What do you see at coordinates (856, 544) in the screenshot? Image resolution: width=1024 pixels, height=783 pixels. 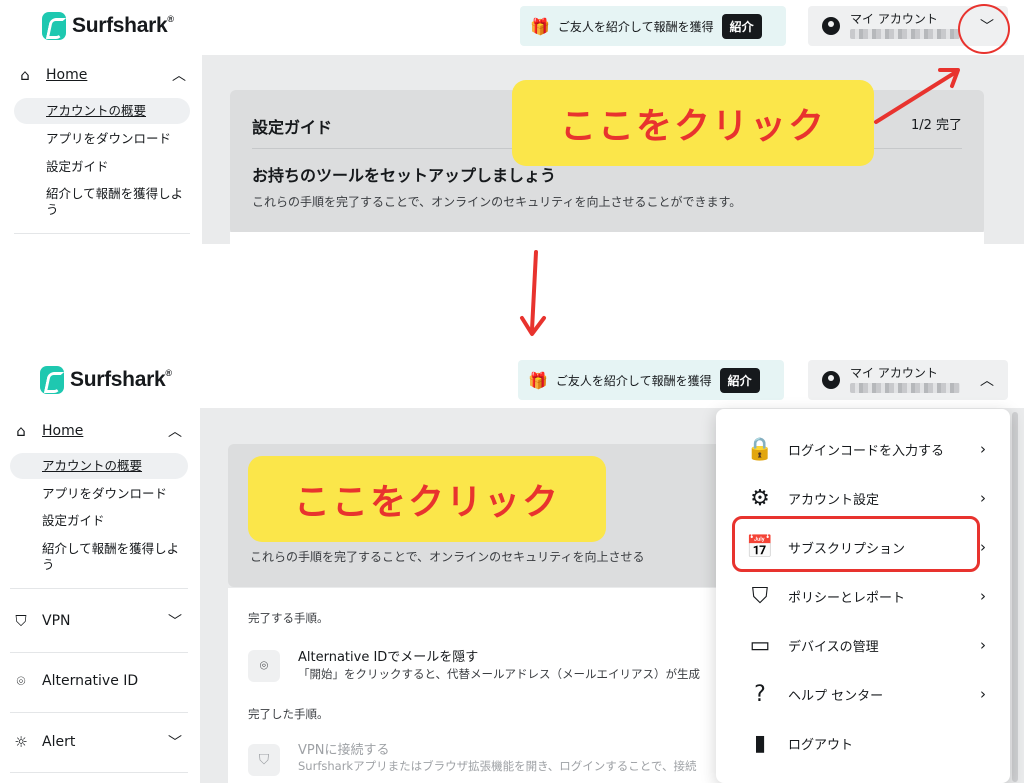 I see `annotation-highlight-box` at bounding box center [856, 544].